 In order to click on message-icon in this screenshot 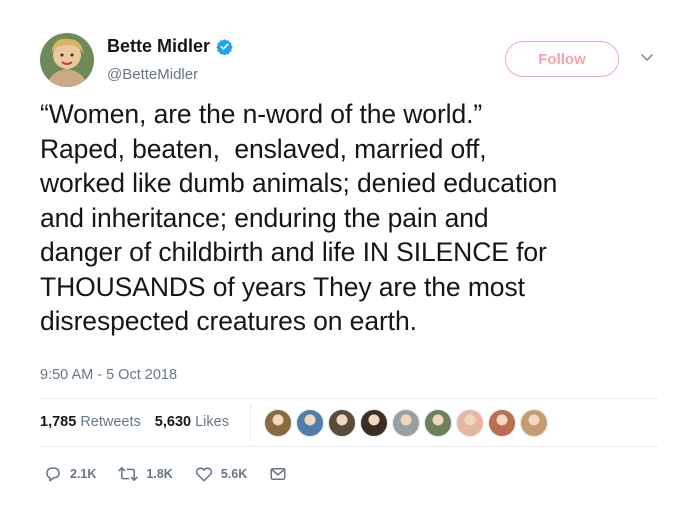, I will do `click(278, 474)`.